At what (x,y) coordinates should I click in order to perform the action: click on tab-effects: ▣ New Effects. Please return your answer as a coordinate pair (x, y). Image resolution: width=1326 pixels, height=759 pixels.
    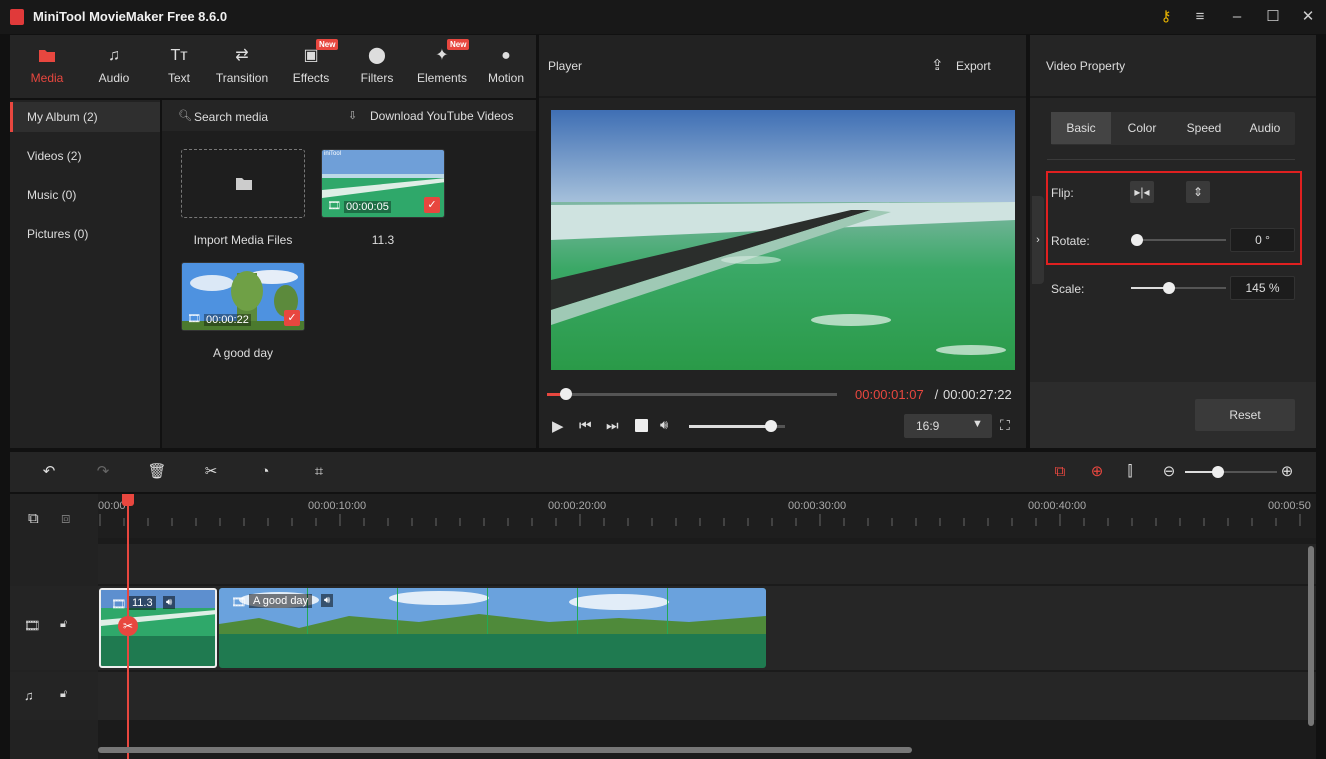
    Looking at the image, I should click on (311, 66).